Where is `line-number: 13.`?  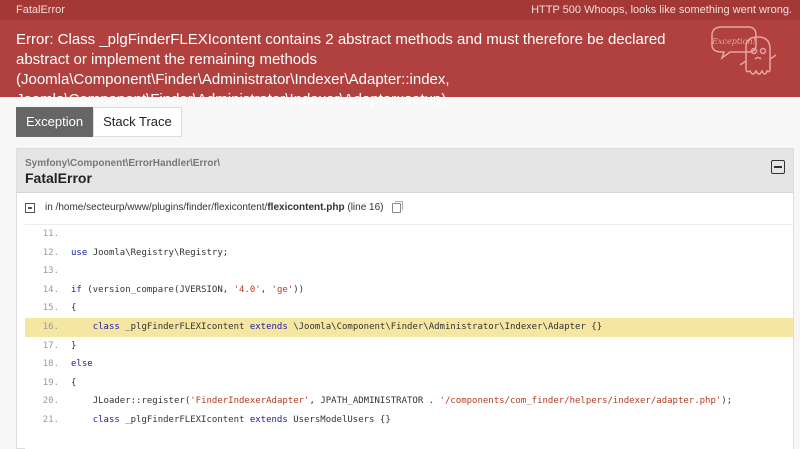
line-number: 13. is located at coordinates (50, 271).